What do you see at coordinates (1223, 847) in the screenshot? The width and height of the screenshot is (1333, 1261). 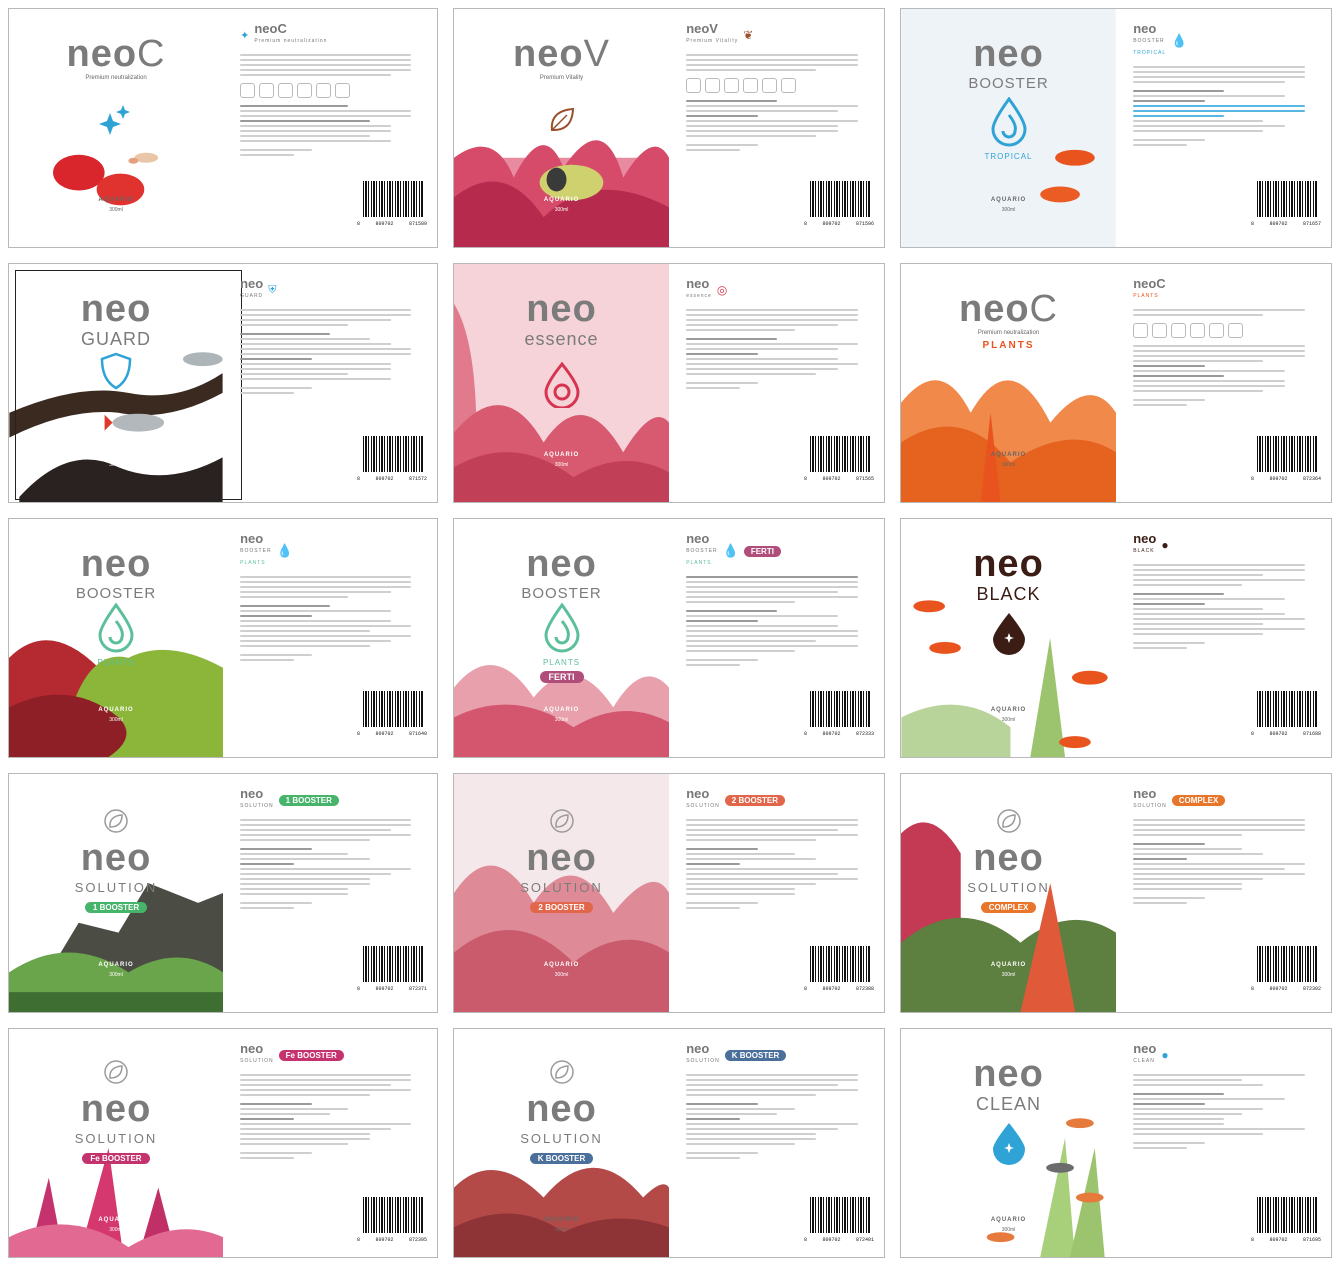 I see `info-panel: neo SOLUTION COMPLEX` at bounding box center [1223, 847].